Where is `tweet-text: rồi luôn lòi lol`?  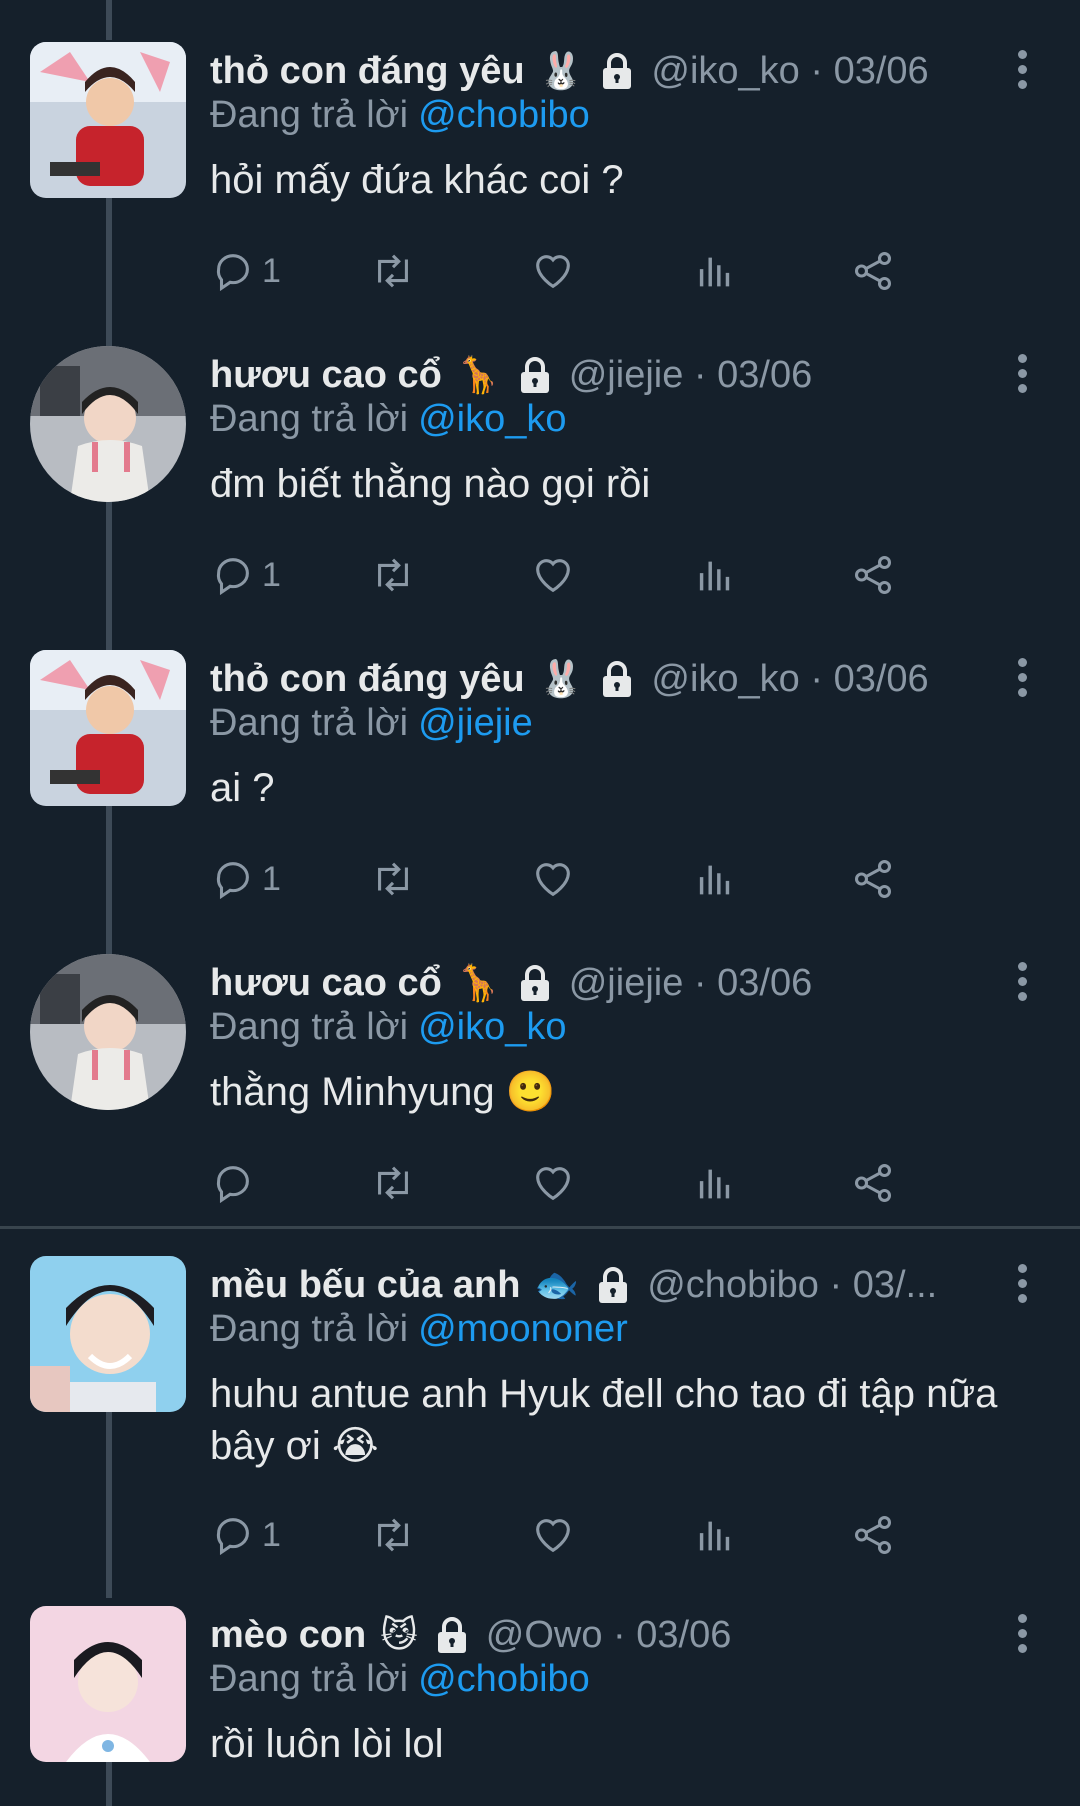 tweet-text: rồi luôn lòi lol is located at coordinates (327, 1744).